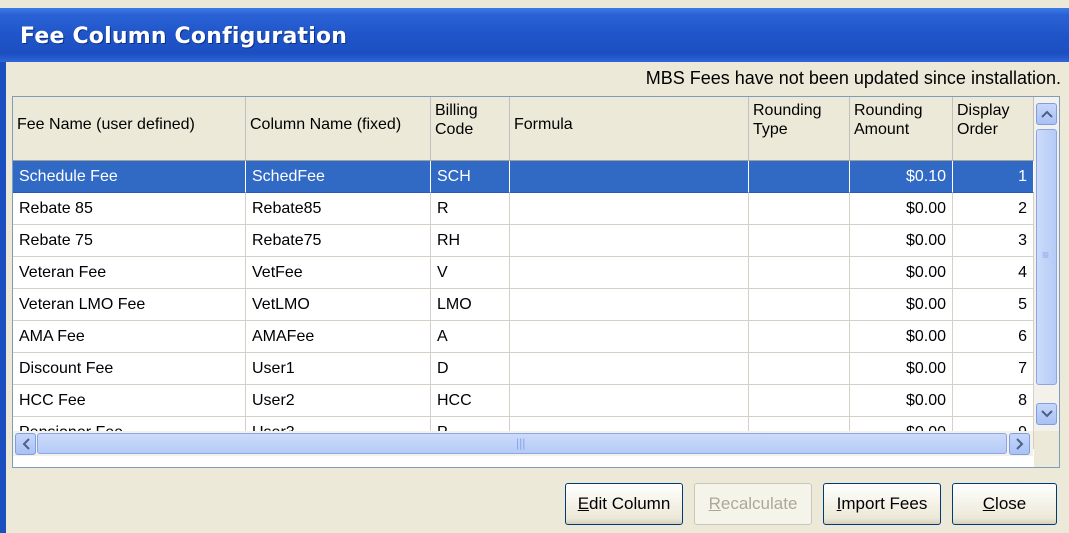 The width and height of the screenshot is (1069, 533). Describe the element at coordinates (338, 129) in the screenshot. I see `column-header-column-name: Column Name (fixed)` at that location.